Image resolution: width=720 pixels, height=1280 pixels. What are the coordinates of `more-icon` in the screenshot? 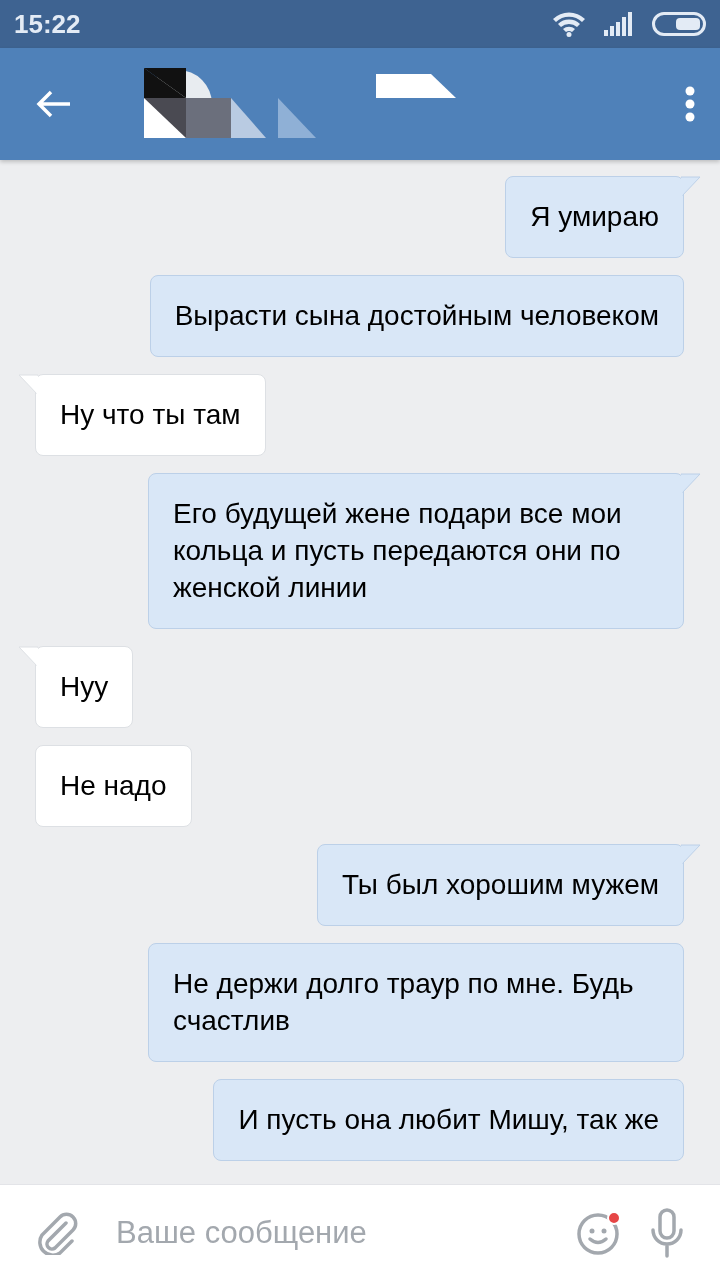 It's located at (690, 104).